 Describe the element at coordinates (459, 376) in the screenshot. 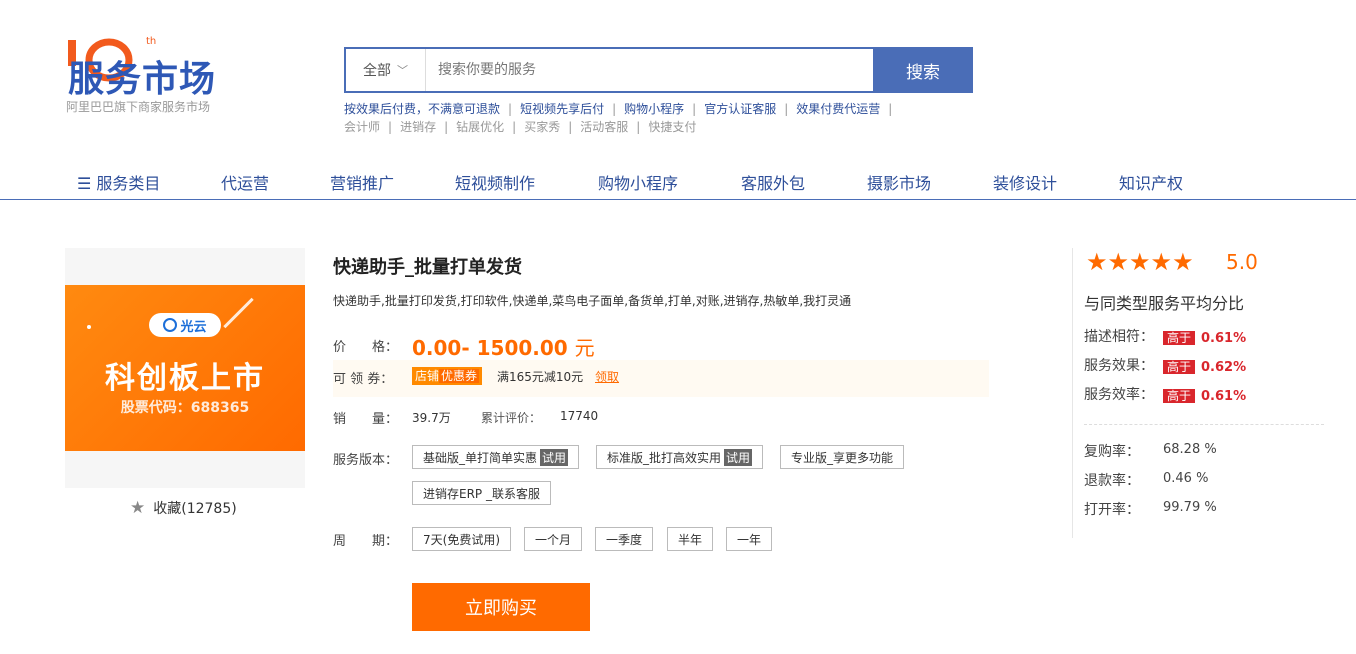

I see `coupon-tag-type: 优惠券` at that location.